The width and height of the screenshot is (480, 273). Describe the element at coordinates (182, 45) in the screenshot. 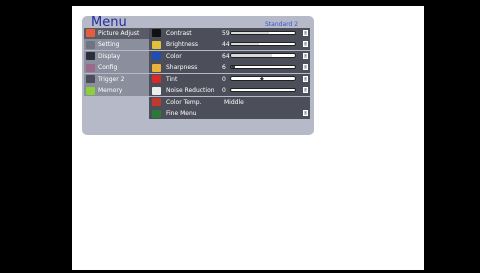

I see `setting-label: Brightness` at that location.